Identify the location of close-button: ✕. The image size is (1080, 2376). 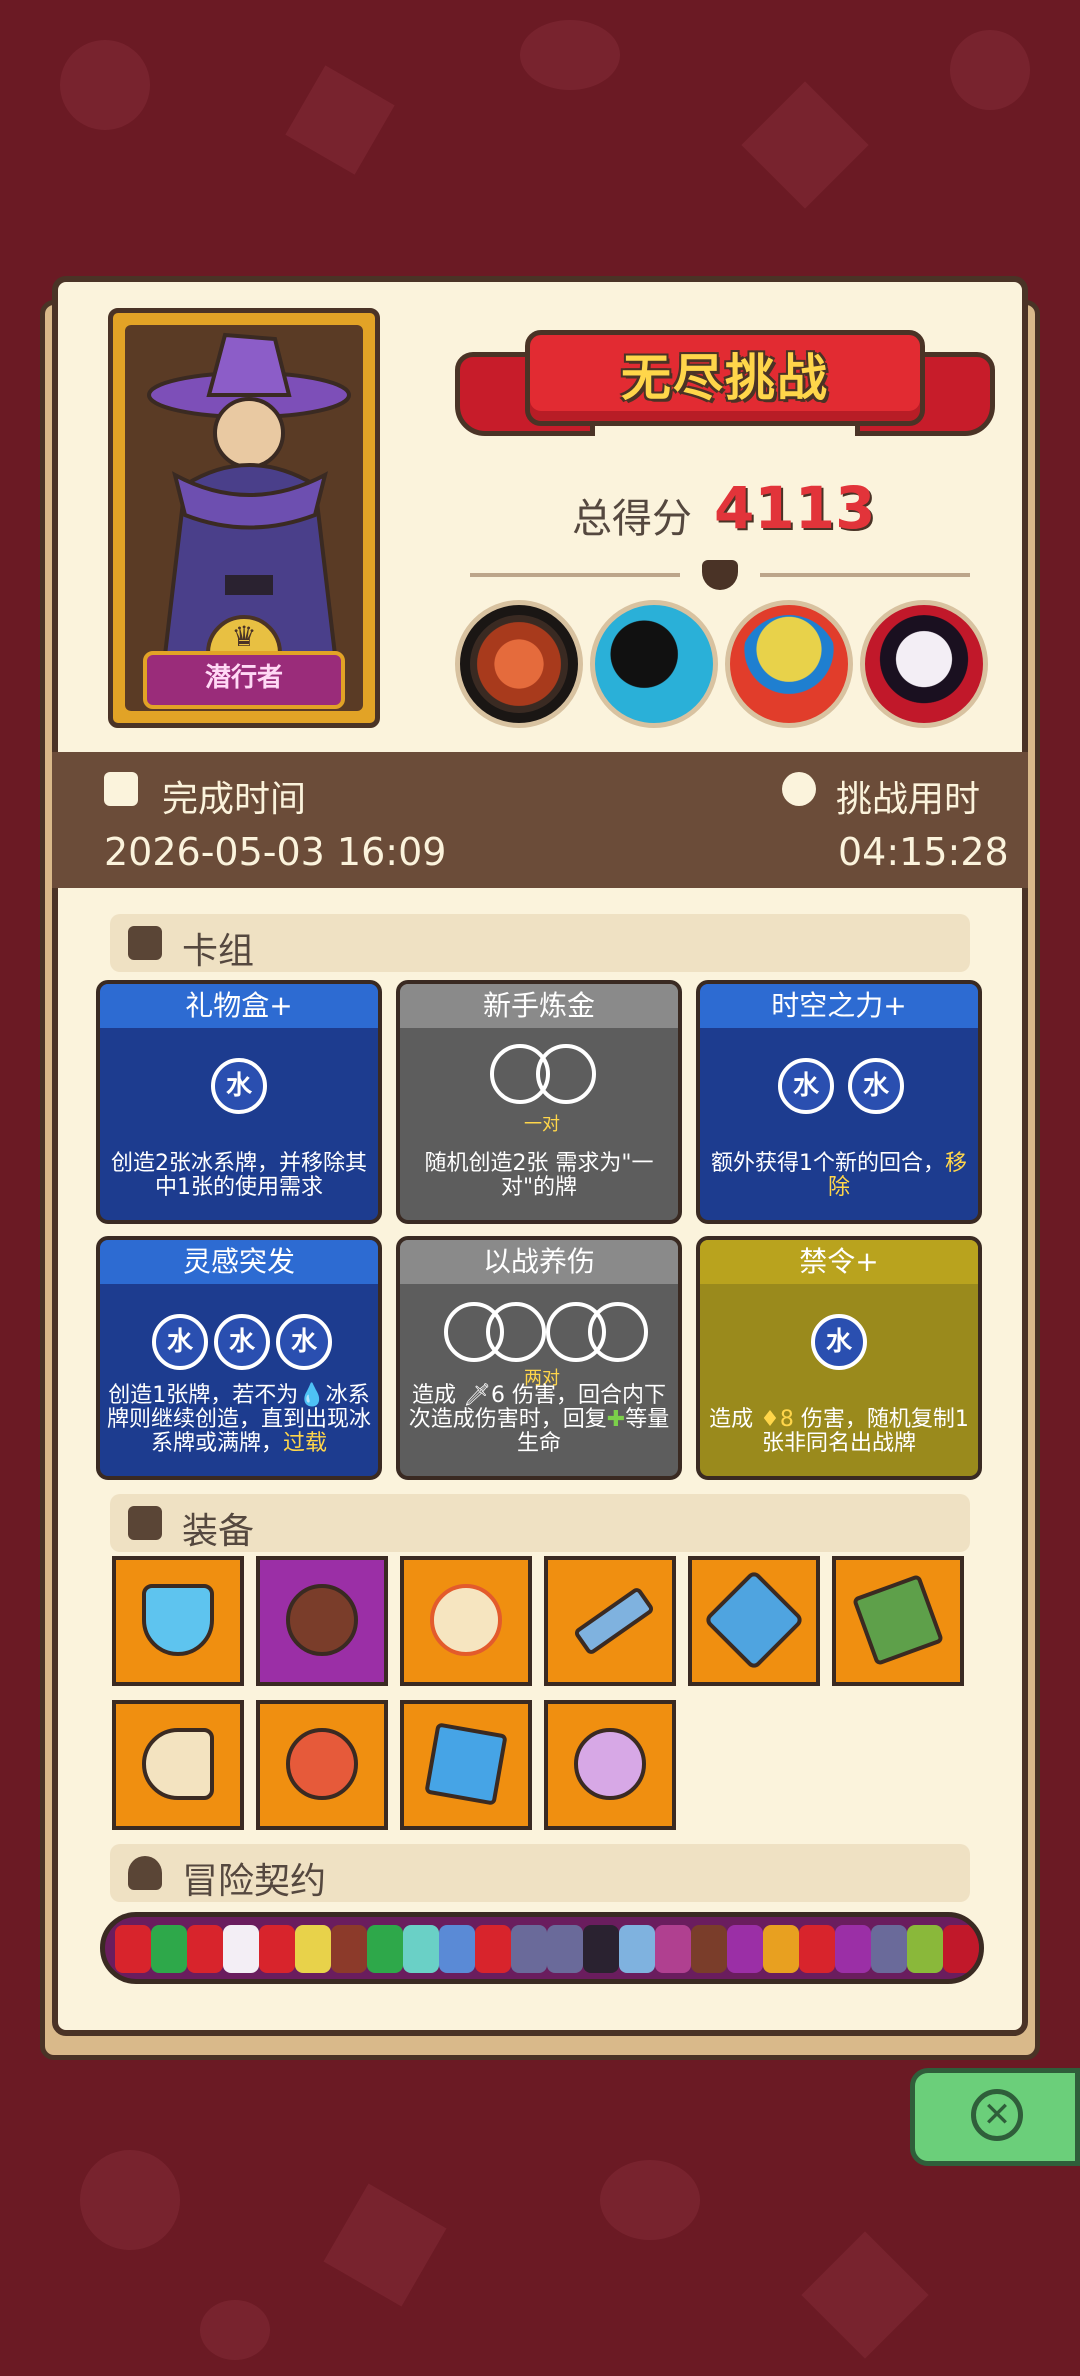
(995, 2117).